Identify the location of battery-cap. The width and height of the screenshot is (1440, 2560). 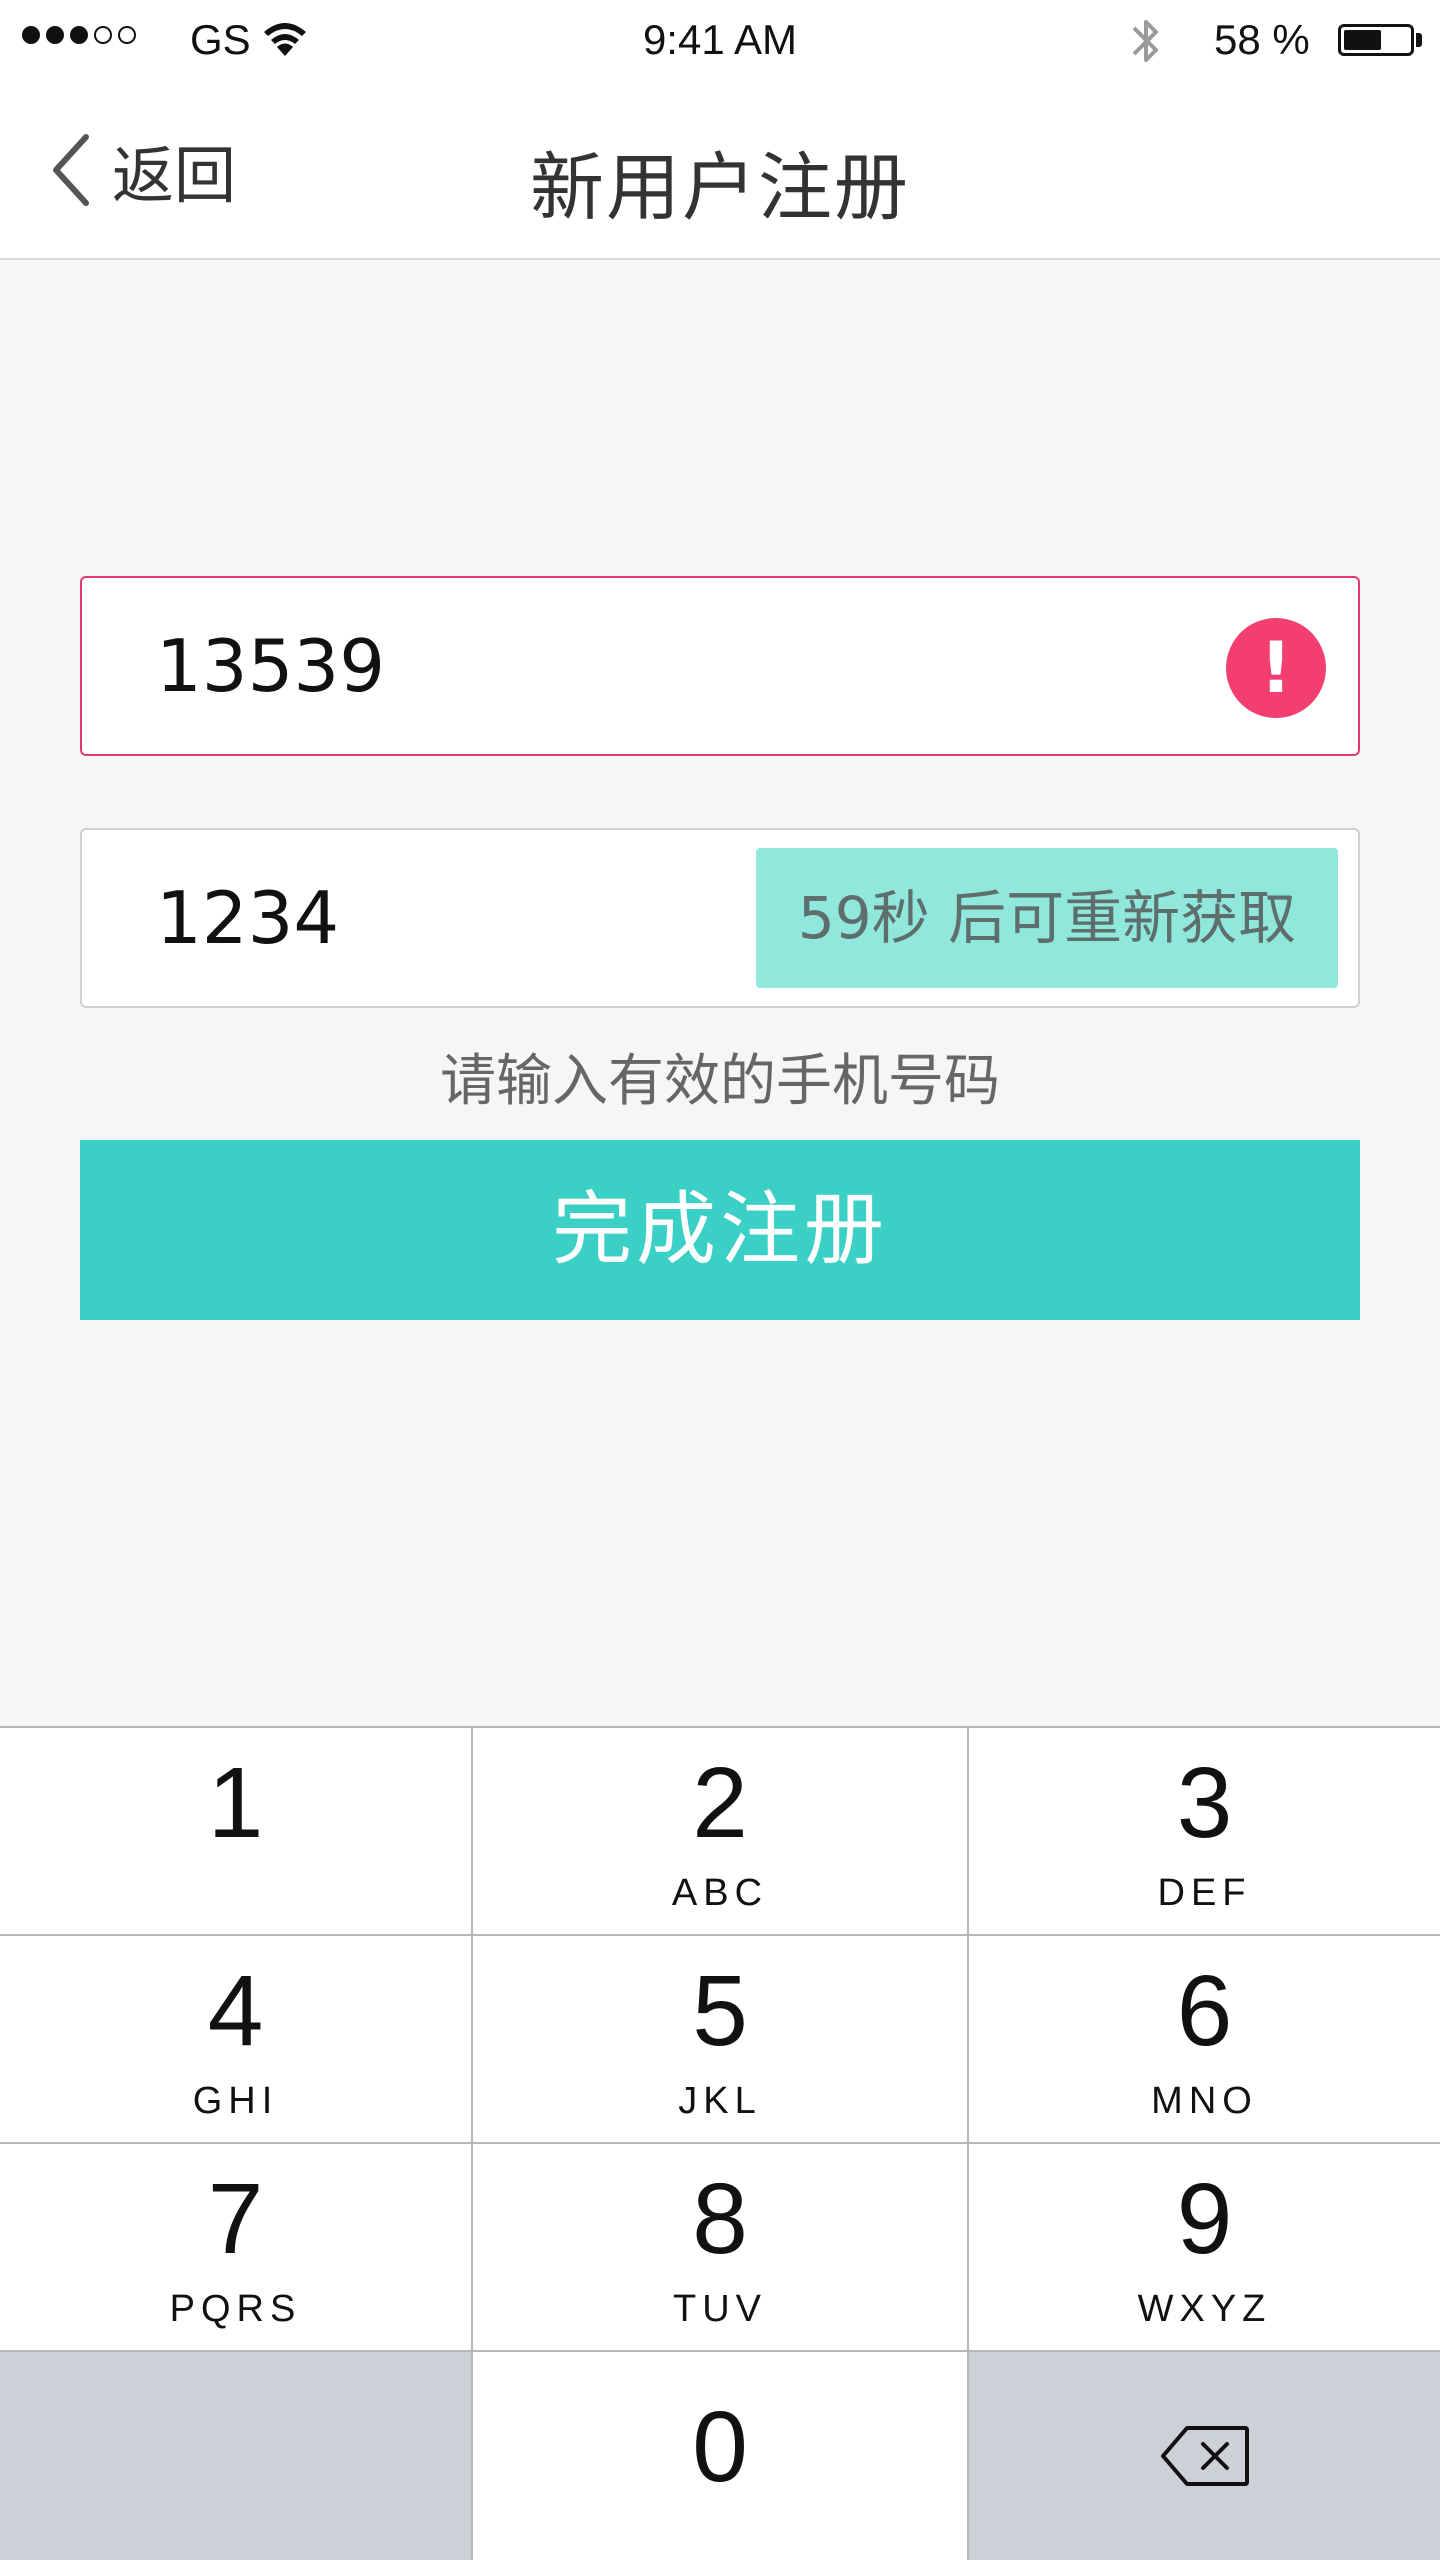
(1419, 40).